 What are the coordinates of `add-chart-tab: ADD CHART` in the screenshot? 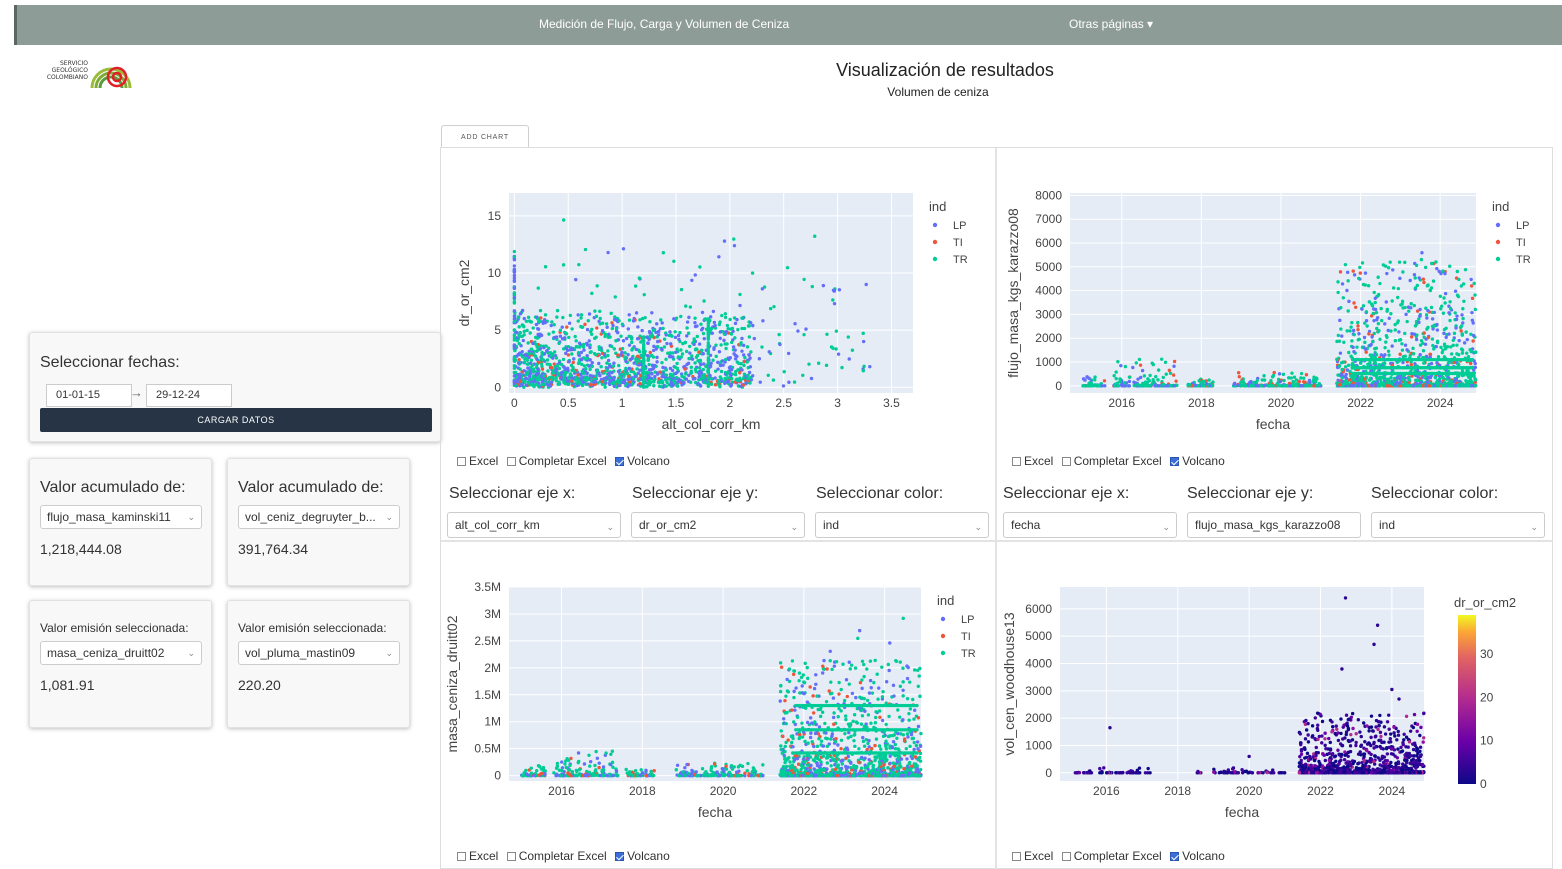 It's located at (485, 136).